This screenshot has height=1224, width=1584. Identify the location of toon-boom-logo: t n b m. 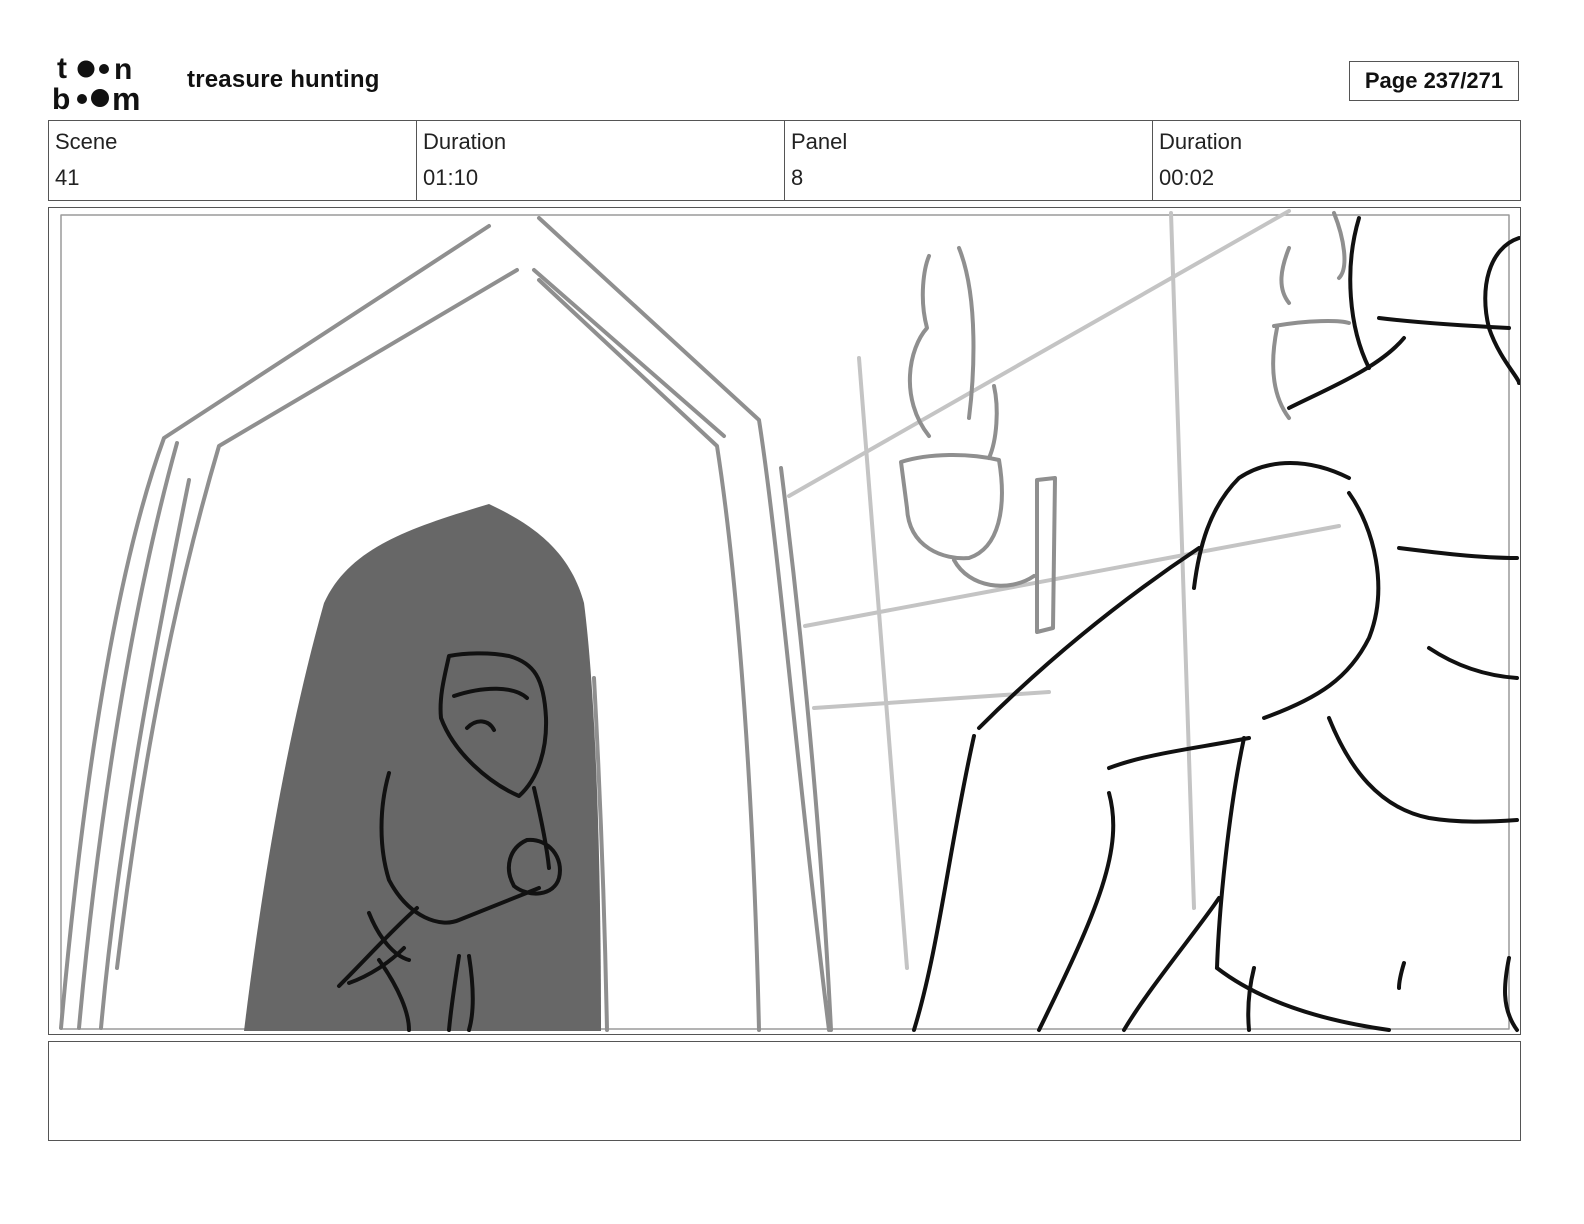
(96, 82).